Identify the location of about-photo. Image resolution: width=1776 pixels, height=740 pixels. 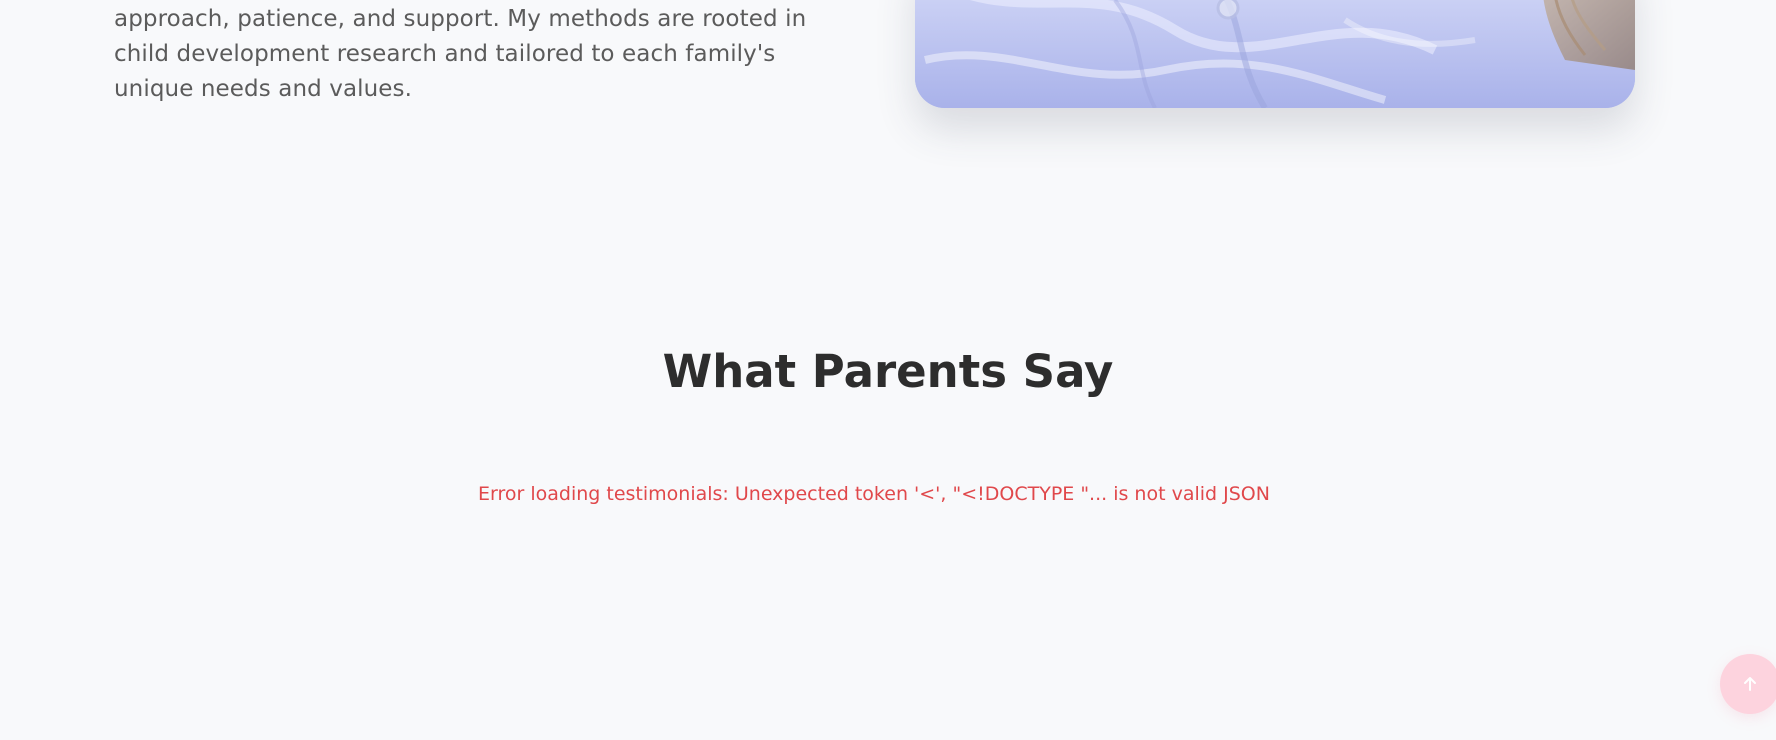
(1275, 54).